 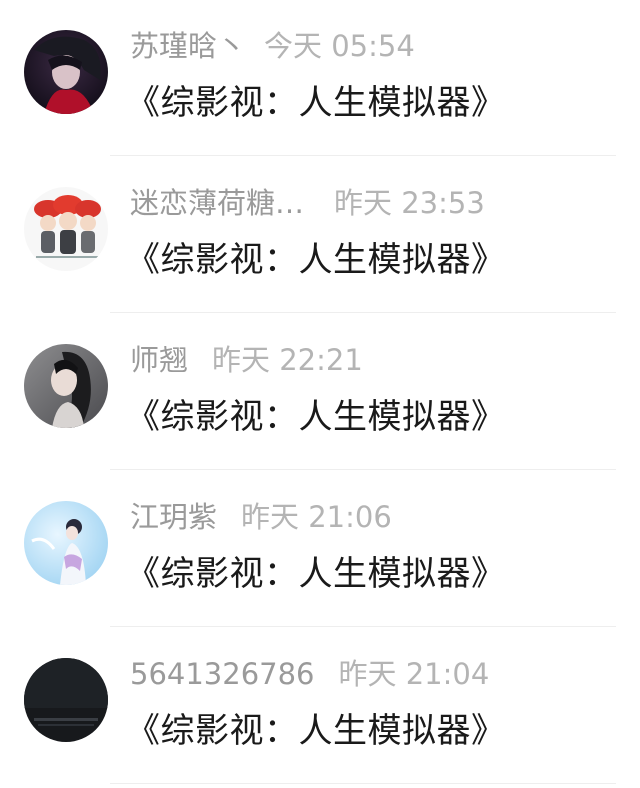 I want to click on comment-meta: 苏瑾晗丶 今天 05:54, so click(x=272, y=46).